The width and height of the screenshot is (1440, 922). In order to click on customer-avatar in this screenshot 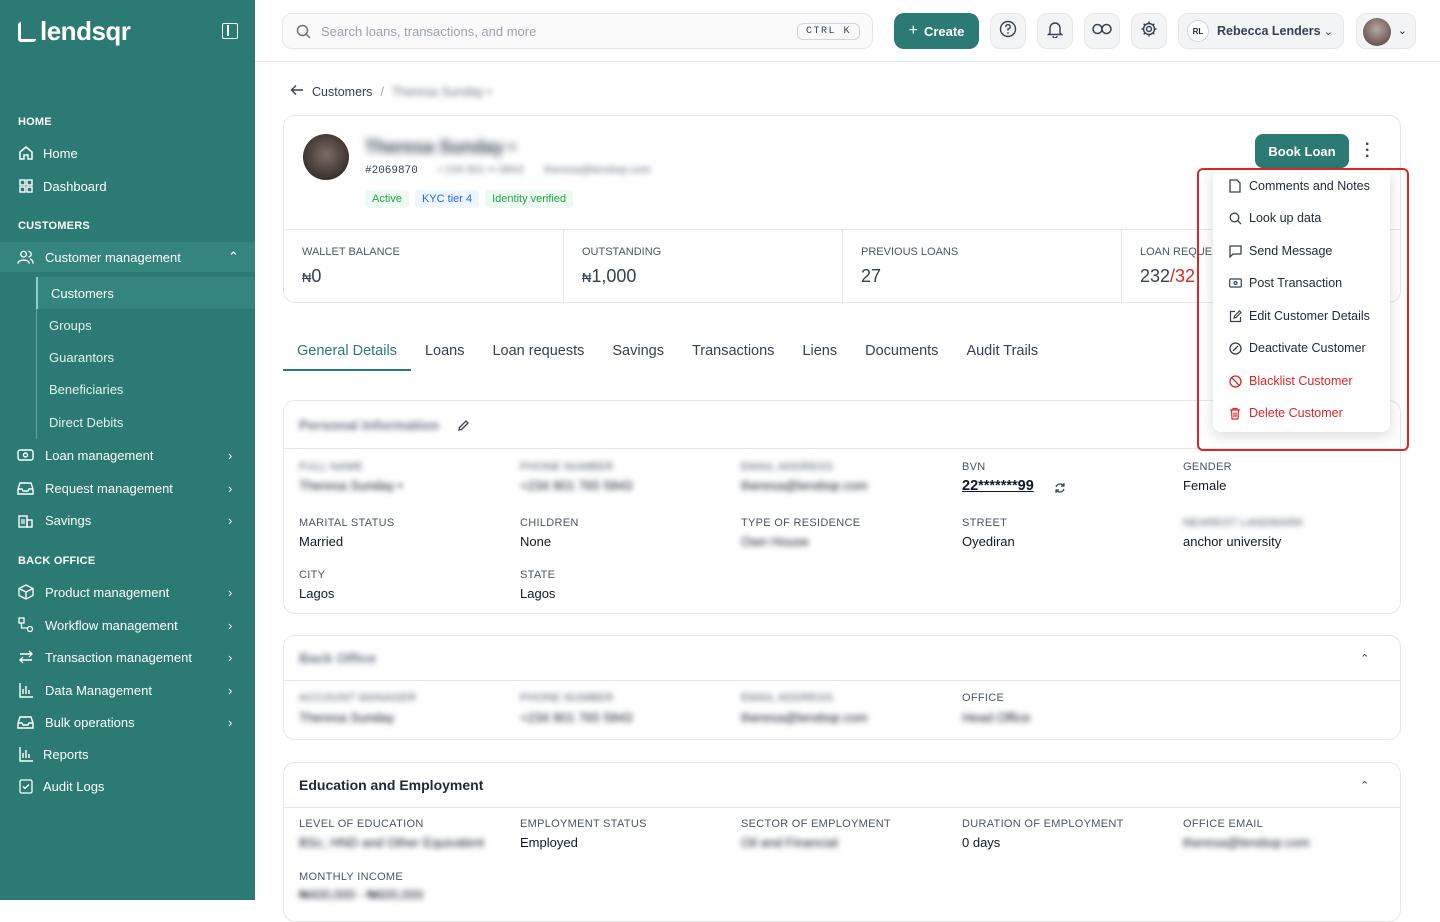, I will do `click(326, 157)`.